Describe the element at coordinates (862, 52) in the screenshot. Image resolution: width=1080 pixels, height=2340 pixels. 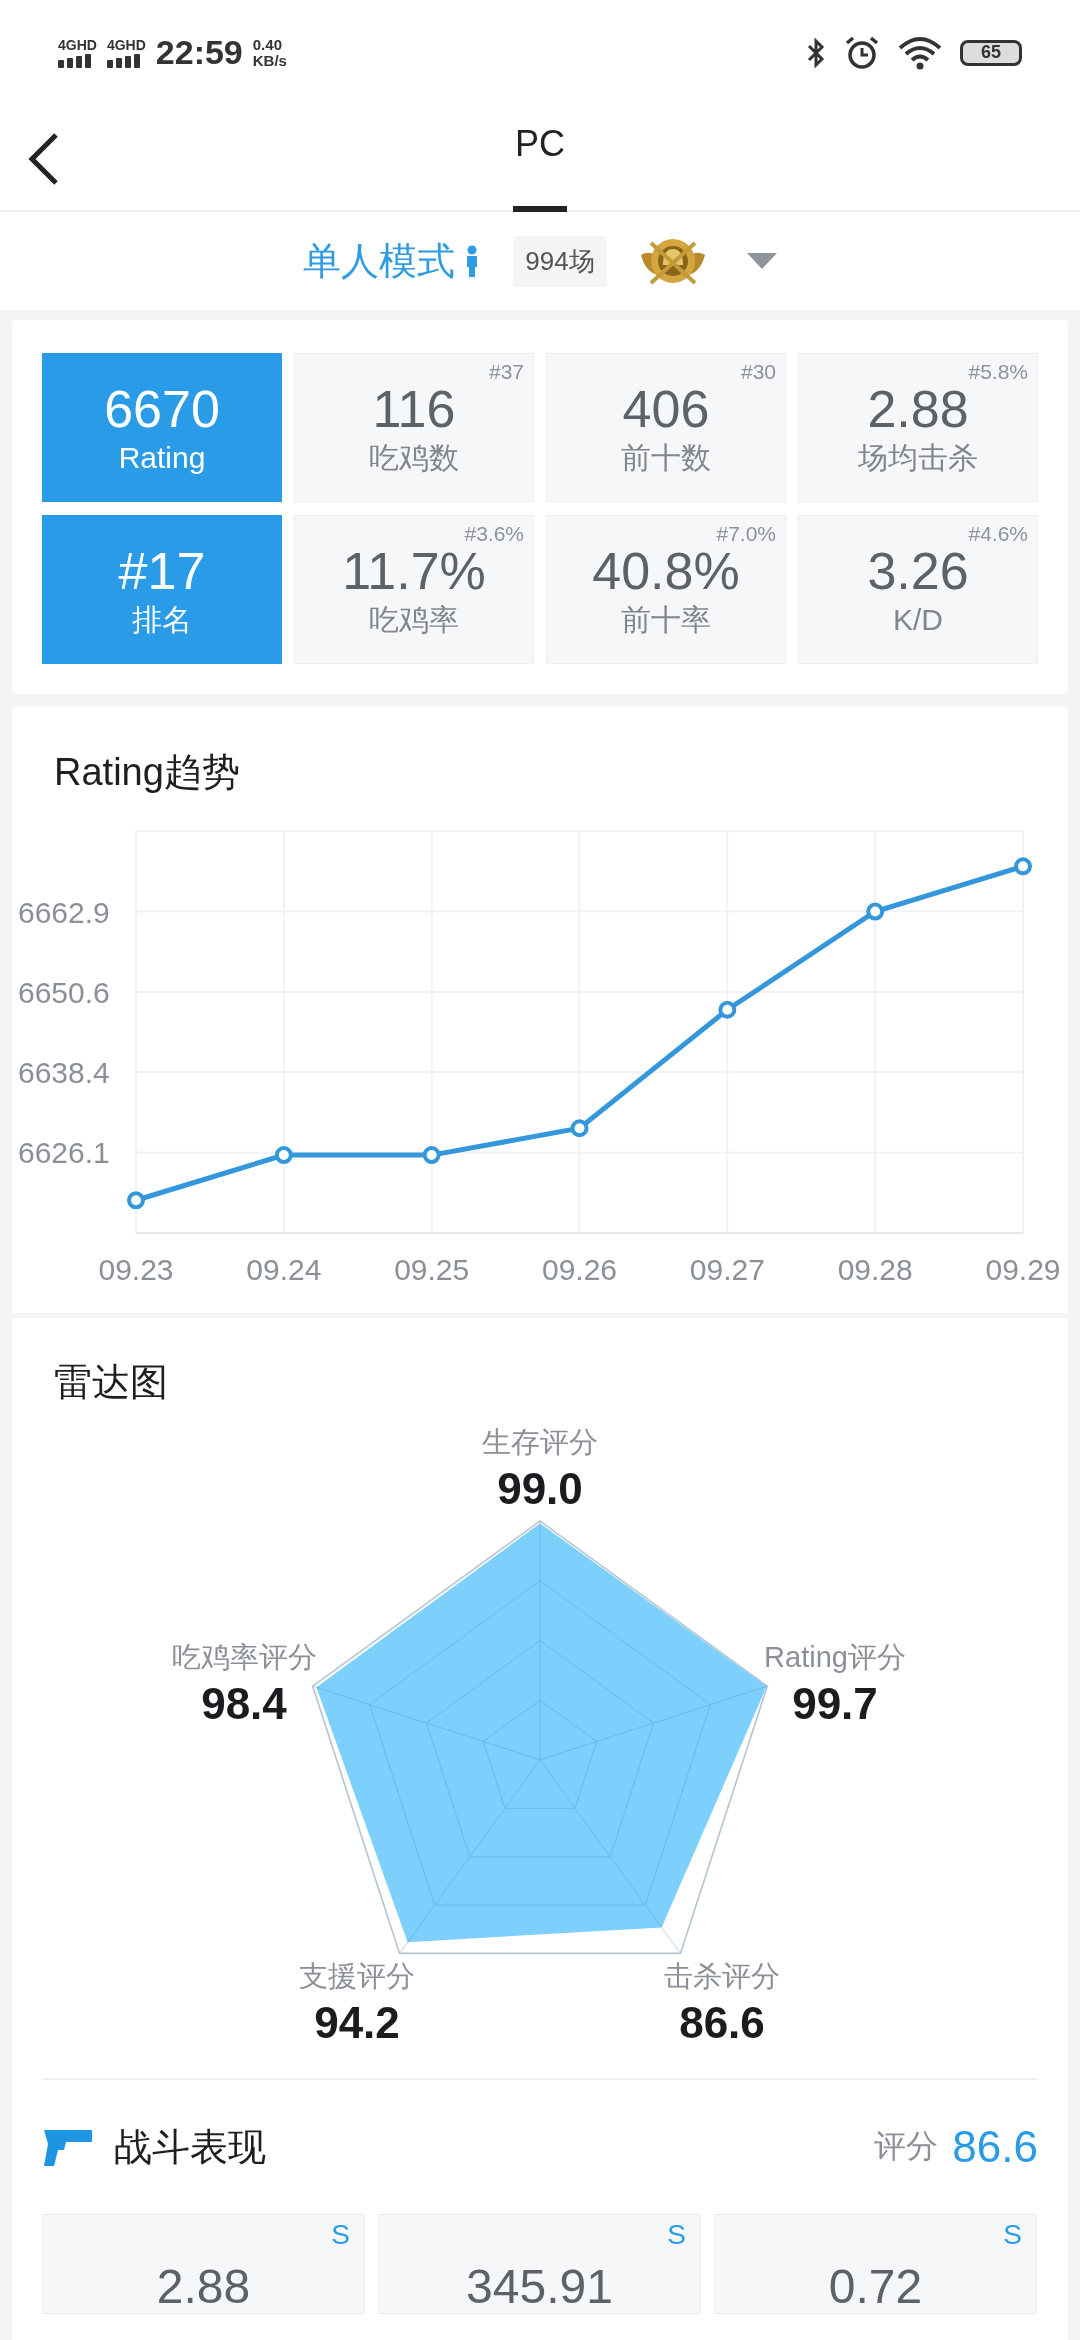
I see `alarm-icon` at that location.